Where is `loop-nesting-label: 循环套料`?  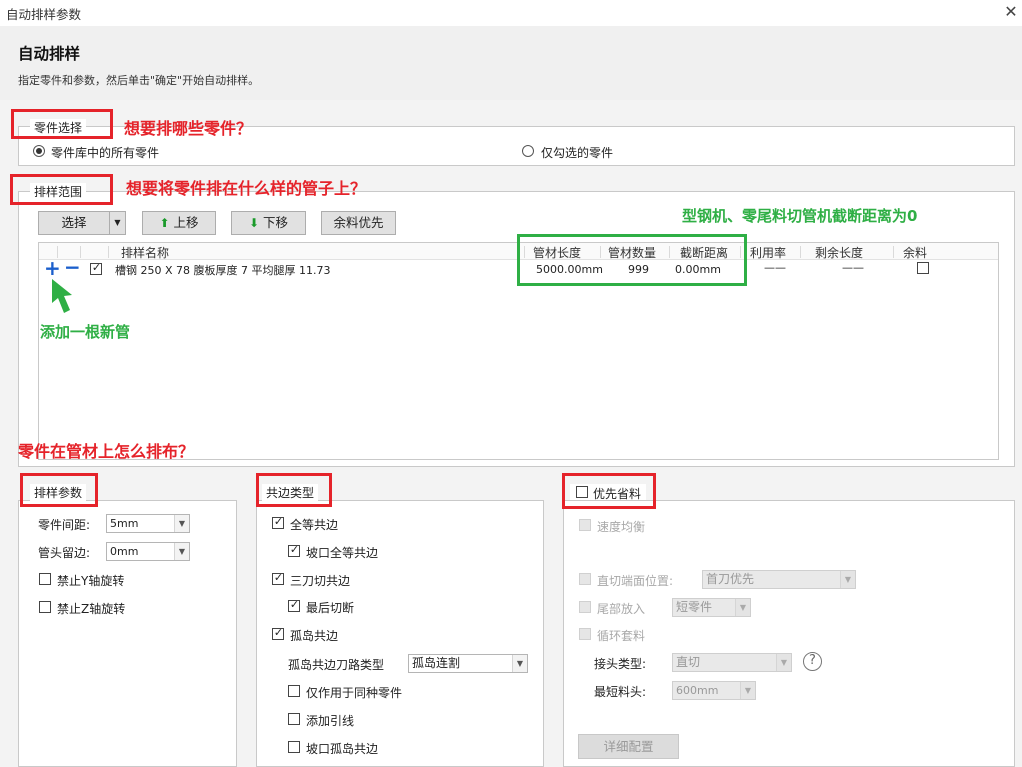
loop-nesting-label: 循环套料 is located at coordinates (621, 635).